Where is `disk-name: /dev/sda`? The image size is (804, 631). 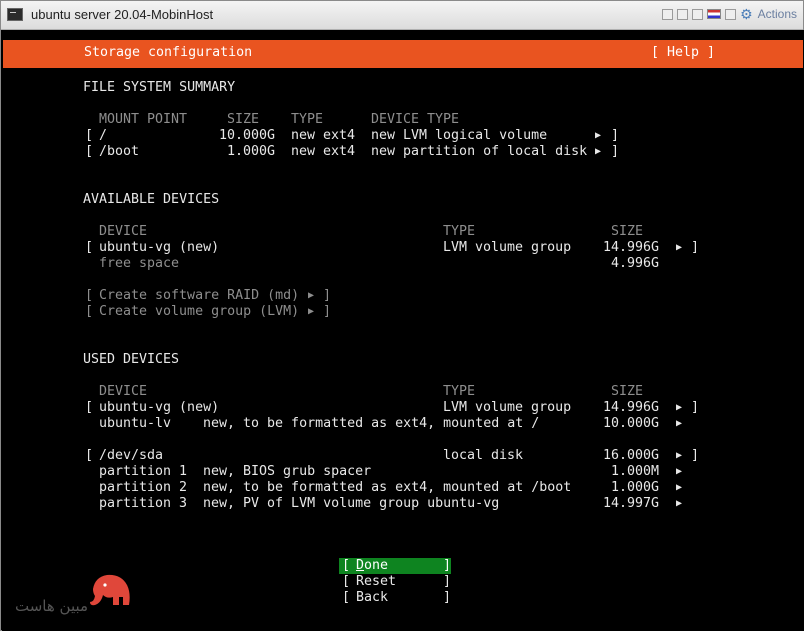 disk-name: /dev/sda is located at coordinates (131, 455).